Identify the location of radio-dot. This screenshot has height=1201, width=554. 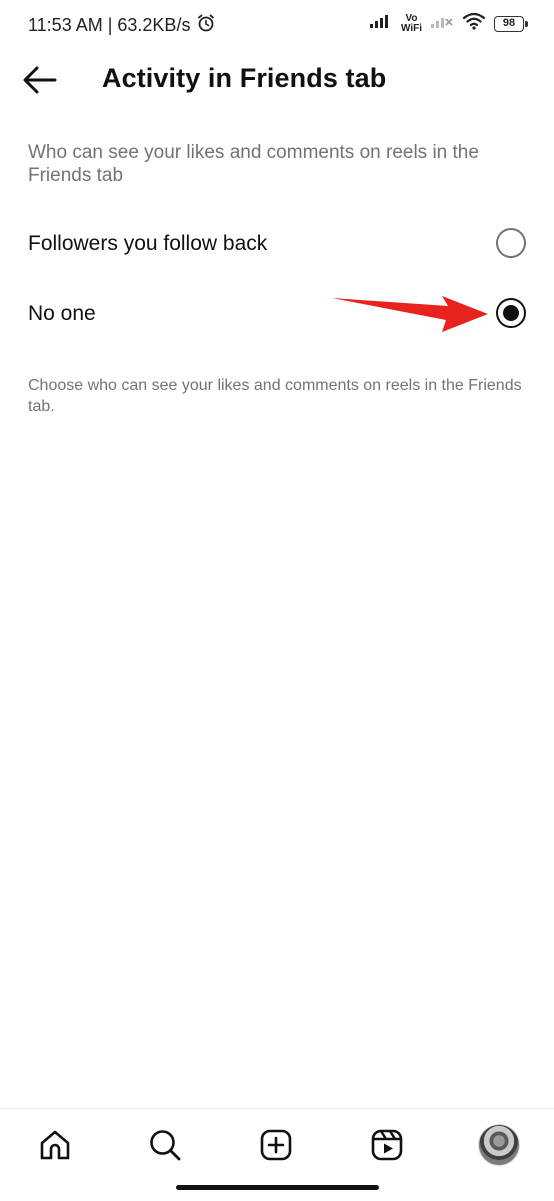
(510, 312).